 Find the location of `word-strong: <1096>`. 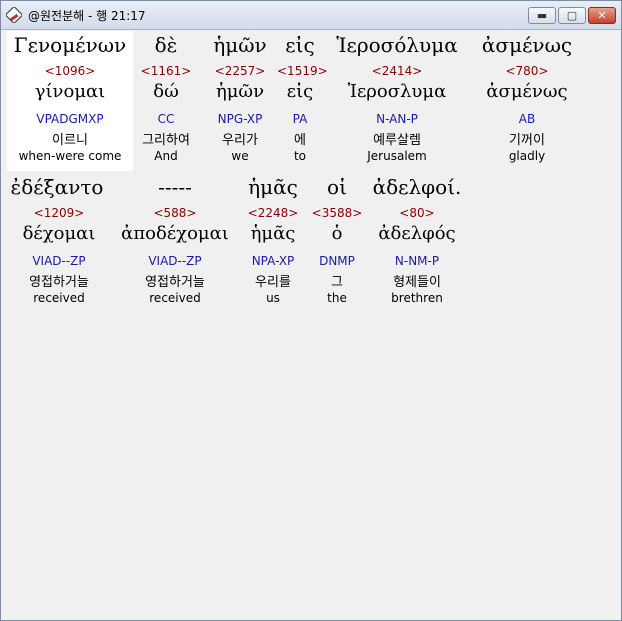

word-strong: <1096> is located at coordinates (70, 71).